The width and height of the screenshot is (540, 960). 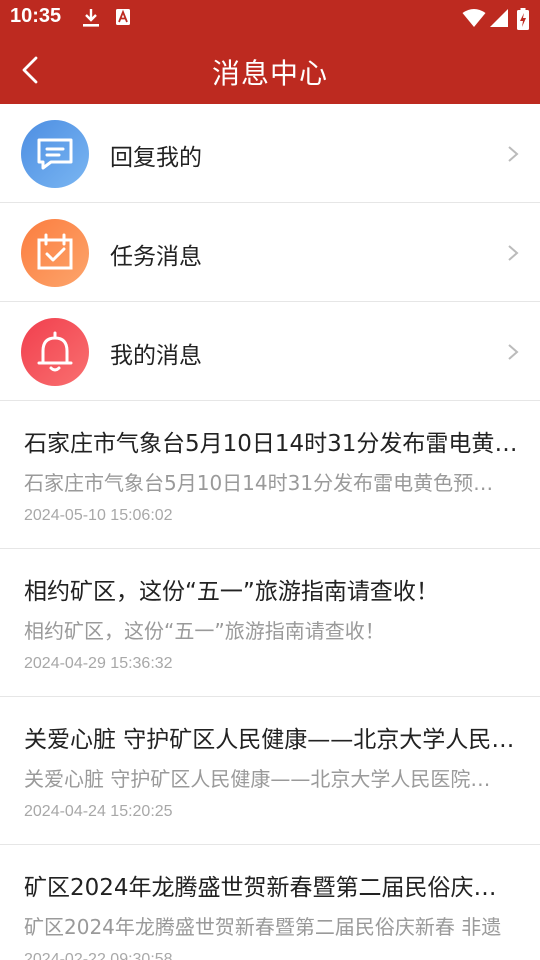 What do you see at coordinates (270, 153) in the screenshot?
I see `category-reply-mine: 回复我的` at bounding box center [270, 153].